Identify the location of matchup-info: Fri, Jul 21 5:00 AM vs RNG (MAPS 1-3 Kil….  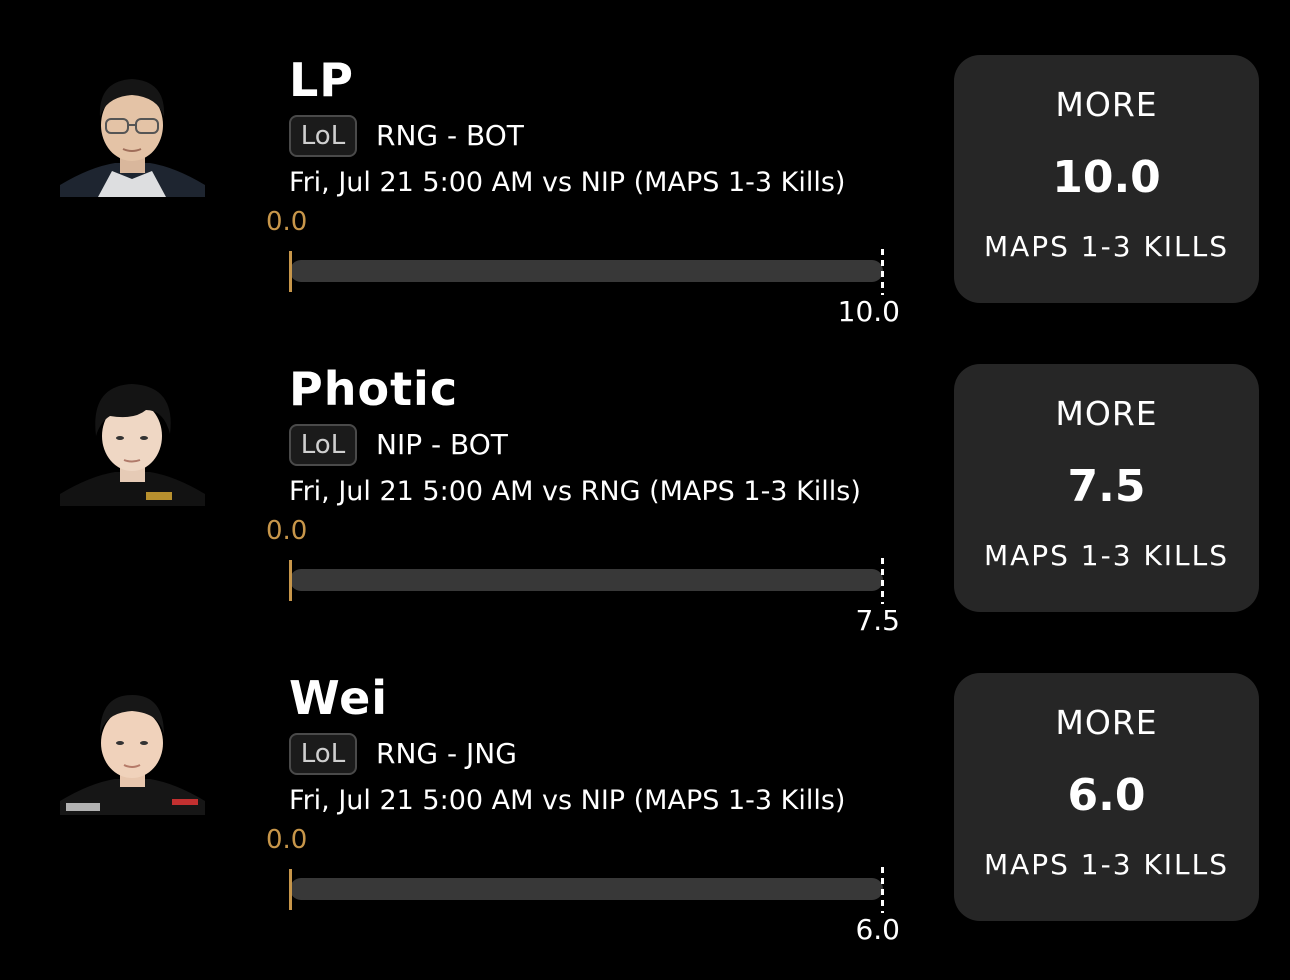
(575, 491).